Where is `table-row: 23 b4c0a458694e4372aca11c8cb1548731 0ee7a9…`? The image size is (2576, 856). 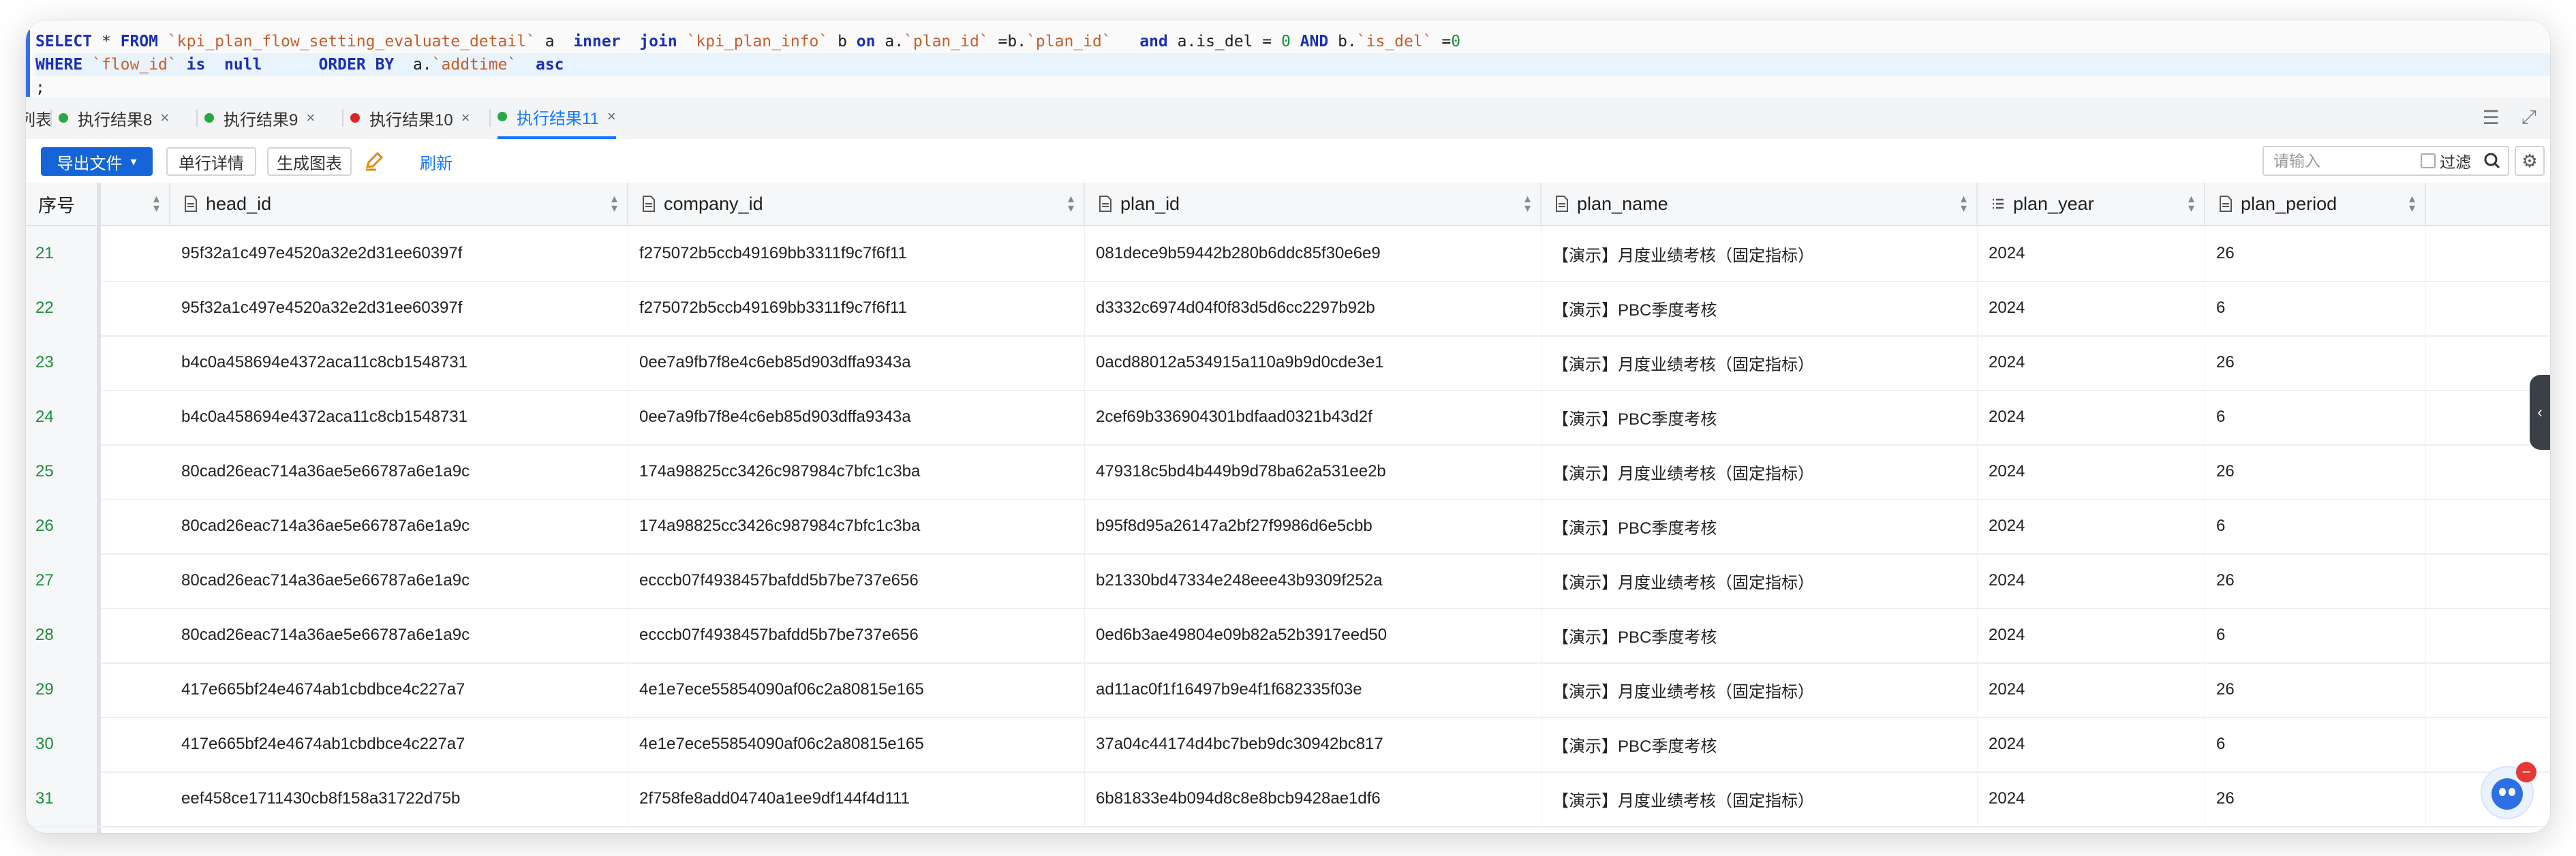 table-row: 23 b4c0a458694e4372aca11c8cb1548731 0ee7a9… is located at coordinates (1288, 363).